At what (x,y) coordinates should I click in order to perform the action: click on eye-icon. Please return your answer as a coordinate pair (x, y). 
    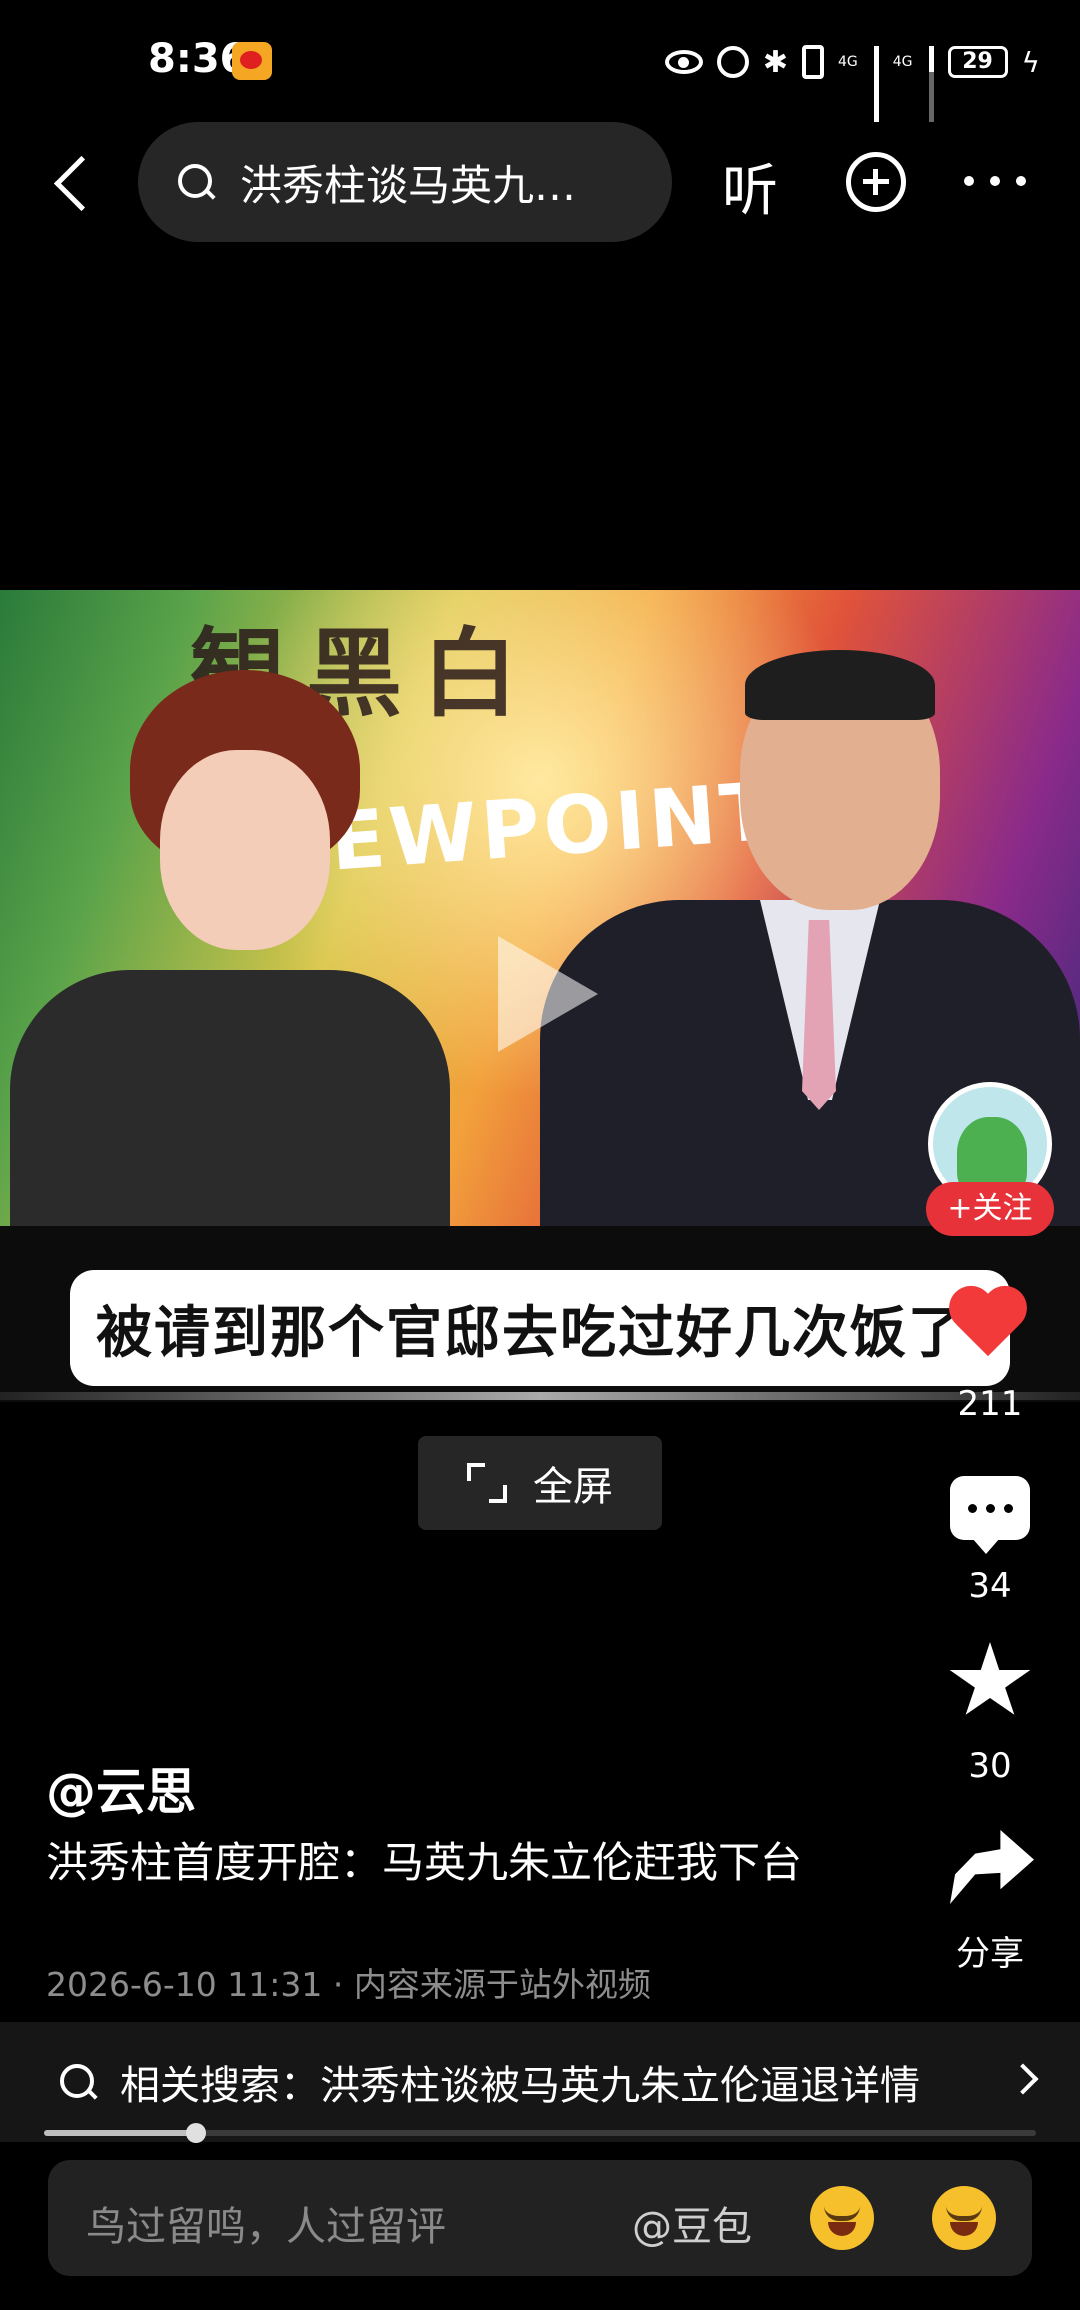
    Looking at the image, I should click on (683, 62).